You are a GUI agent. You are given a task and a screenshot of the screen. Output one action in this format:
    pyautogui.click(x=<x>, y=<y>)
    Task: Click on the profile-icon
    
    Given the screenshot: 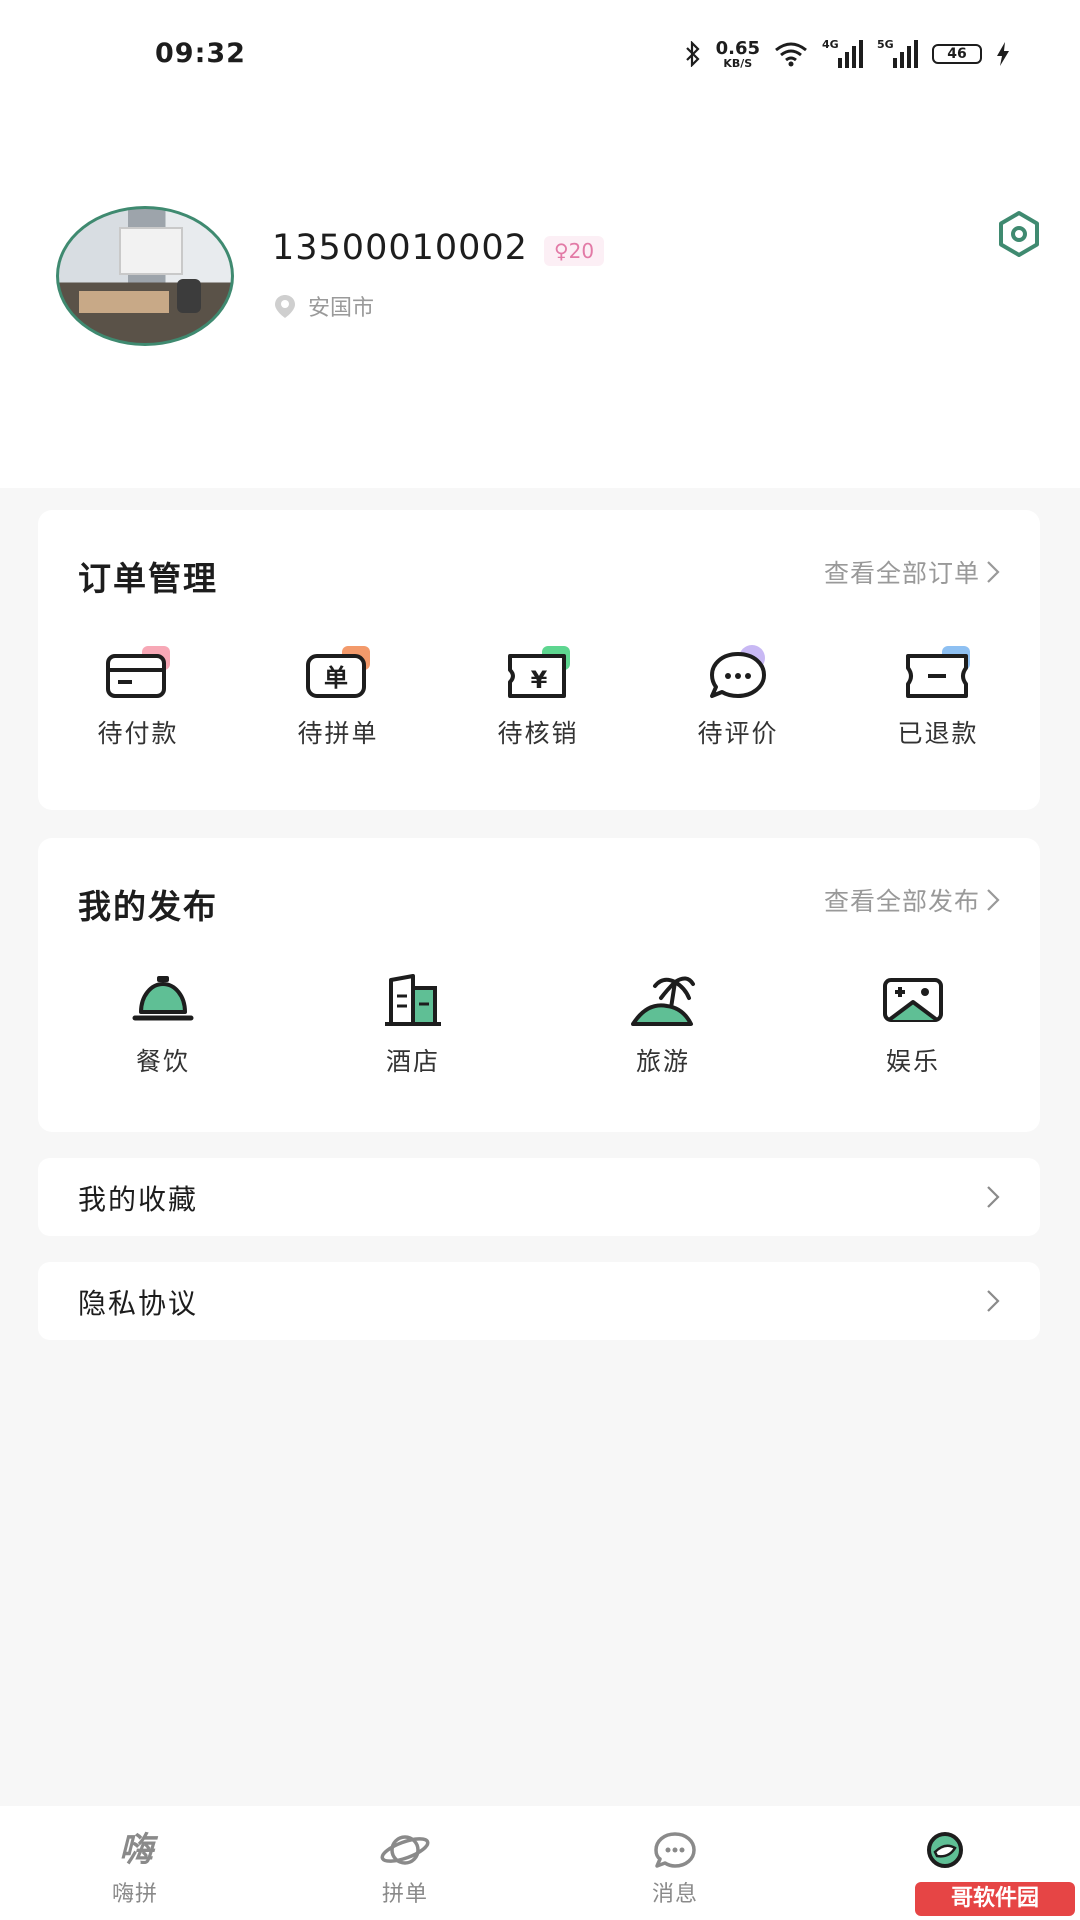 What is the action you would take?
    pyautogui.click(x=945, y=1850)
    